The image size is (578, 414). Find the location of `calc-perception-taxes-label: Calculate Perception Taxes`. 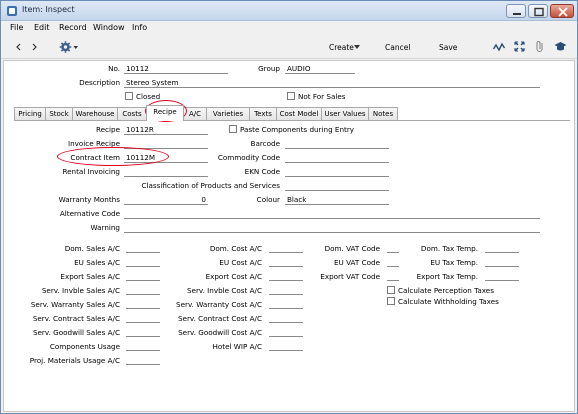

calc-perception-taxes-label: Calculate Perception Taxes is located at coordinates (446, 290).